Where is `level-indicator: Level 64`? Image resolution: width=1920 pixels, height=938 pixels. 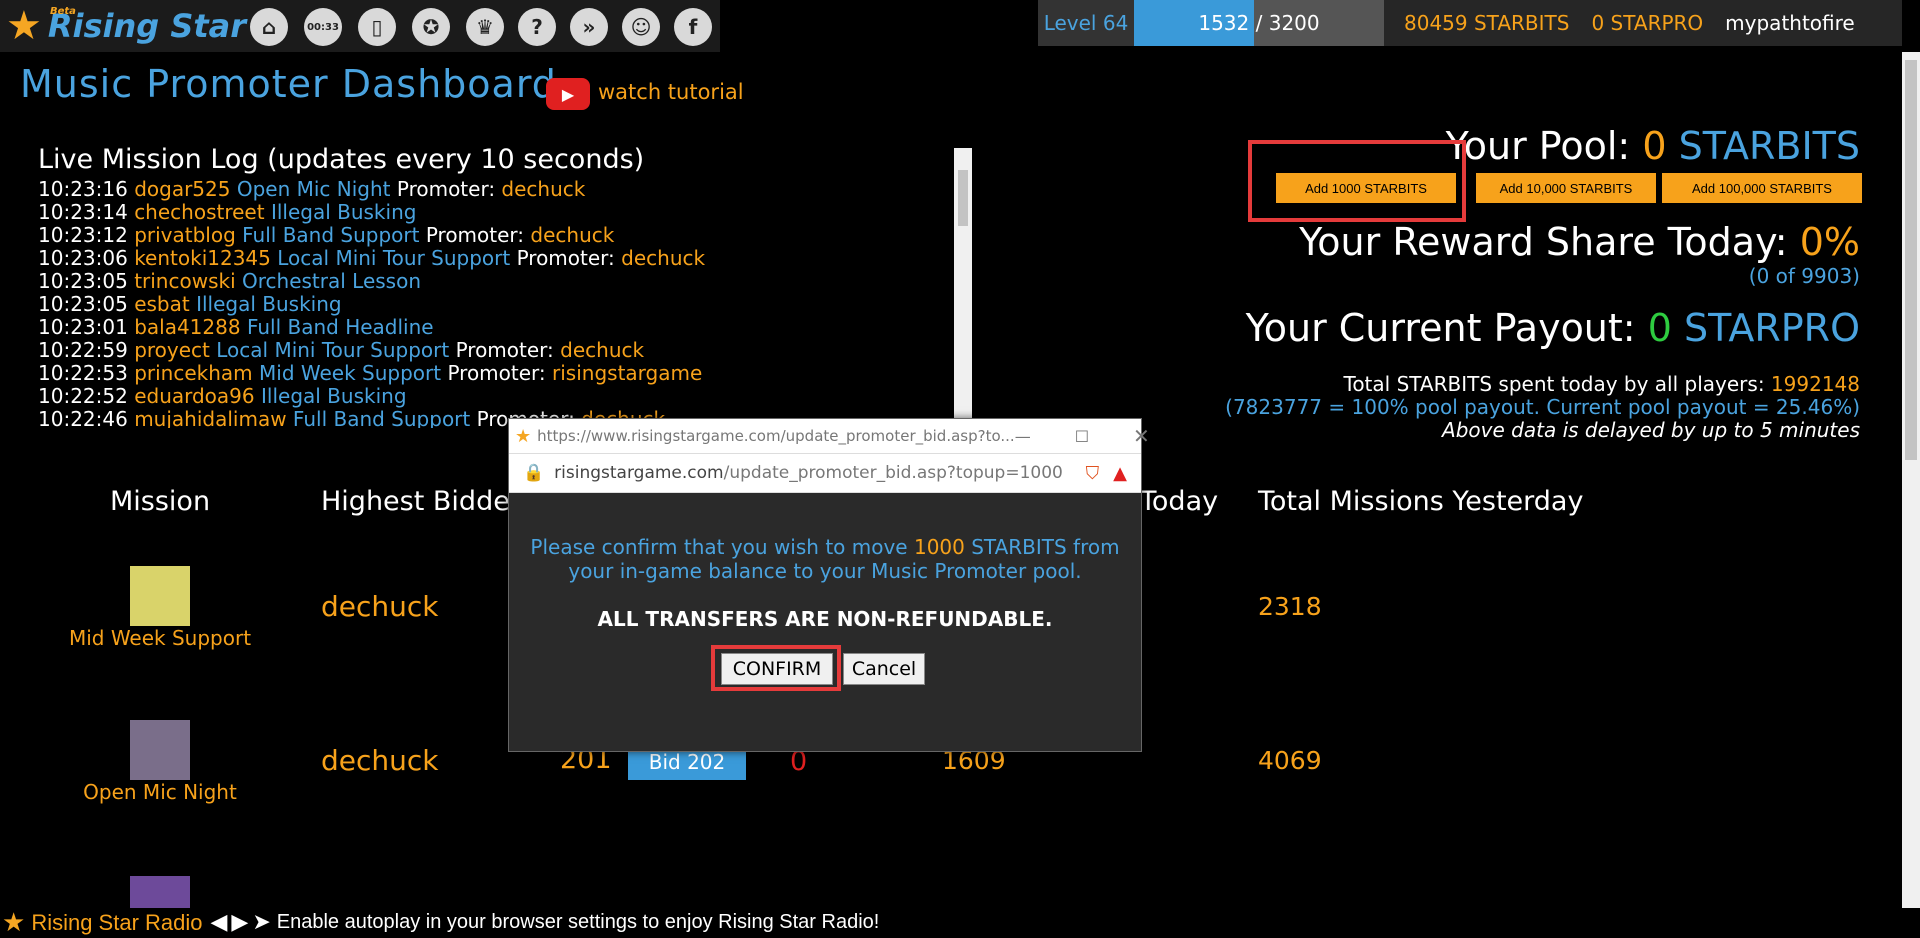
level-indicator: Level 64 is located at coordinates (1086, 23).